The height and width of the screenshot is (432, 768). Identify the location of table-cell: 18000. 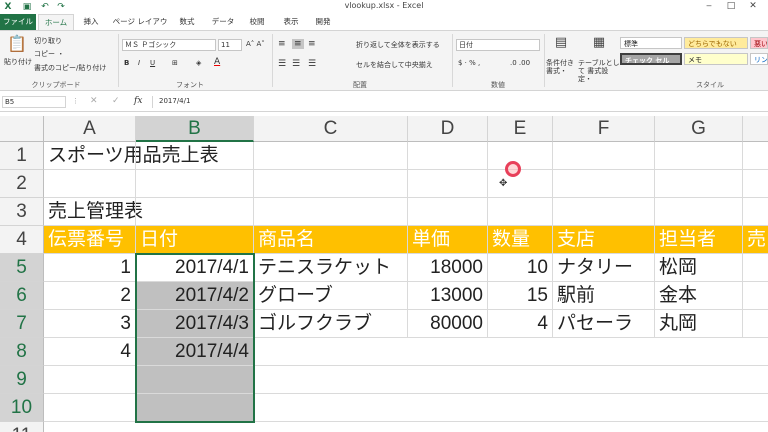
(448, 268).